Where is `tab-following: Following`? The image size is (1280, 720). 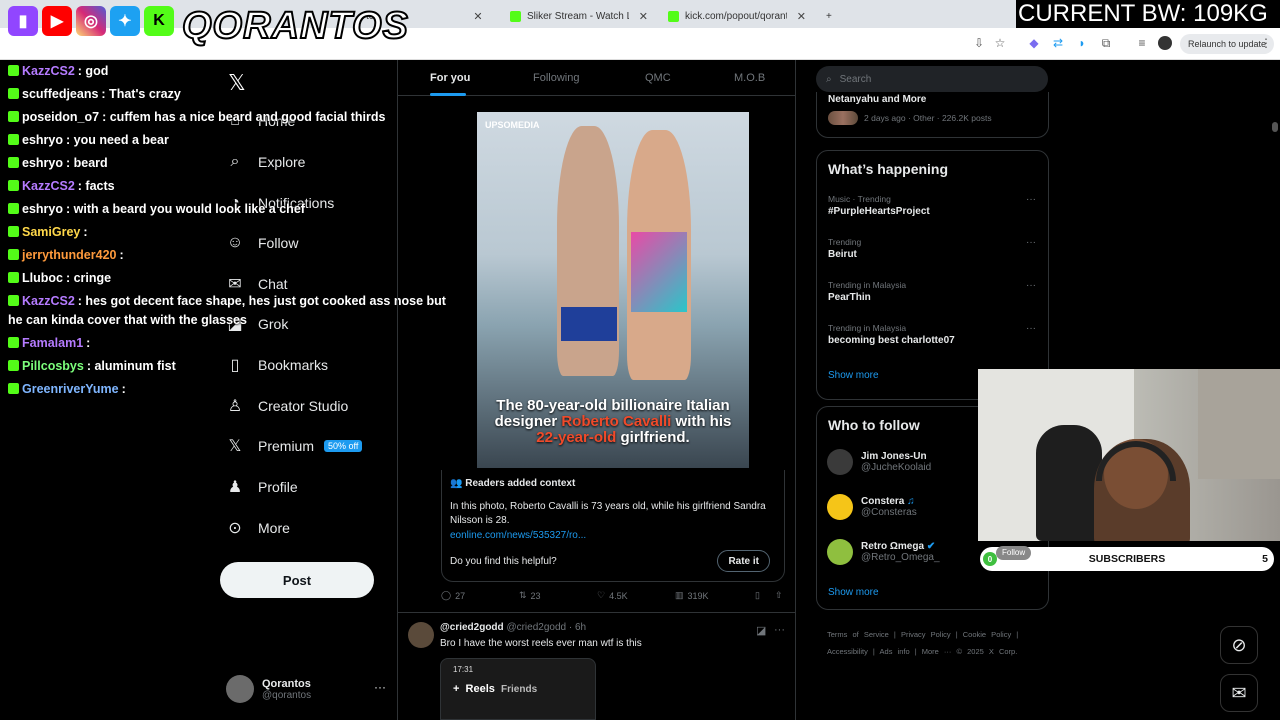 tab-following: Following is located at coordinates (556, 78).